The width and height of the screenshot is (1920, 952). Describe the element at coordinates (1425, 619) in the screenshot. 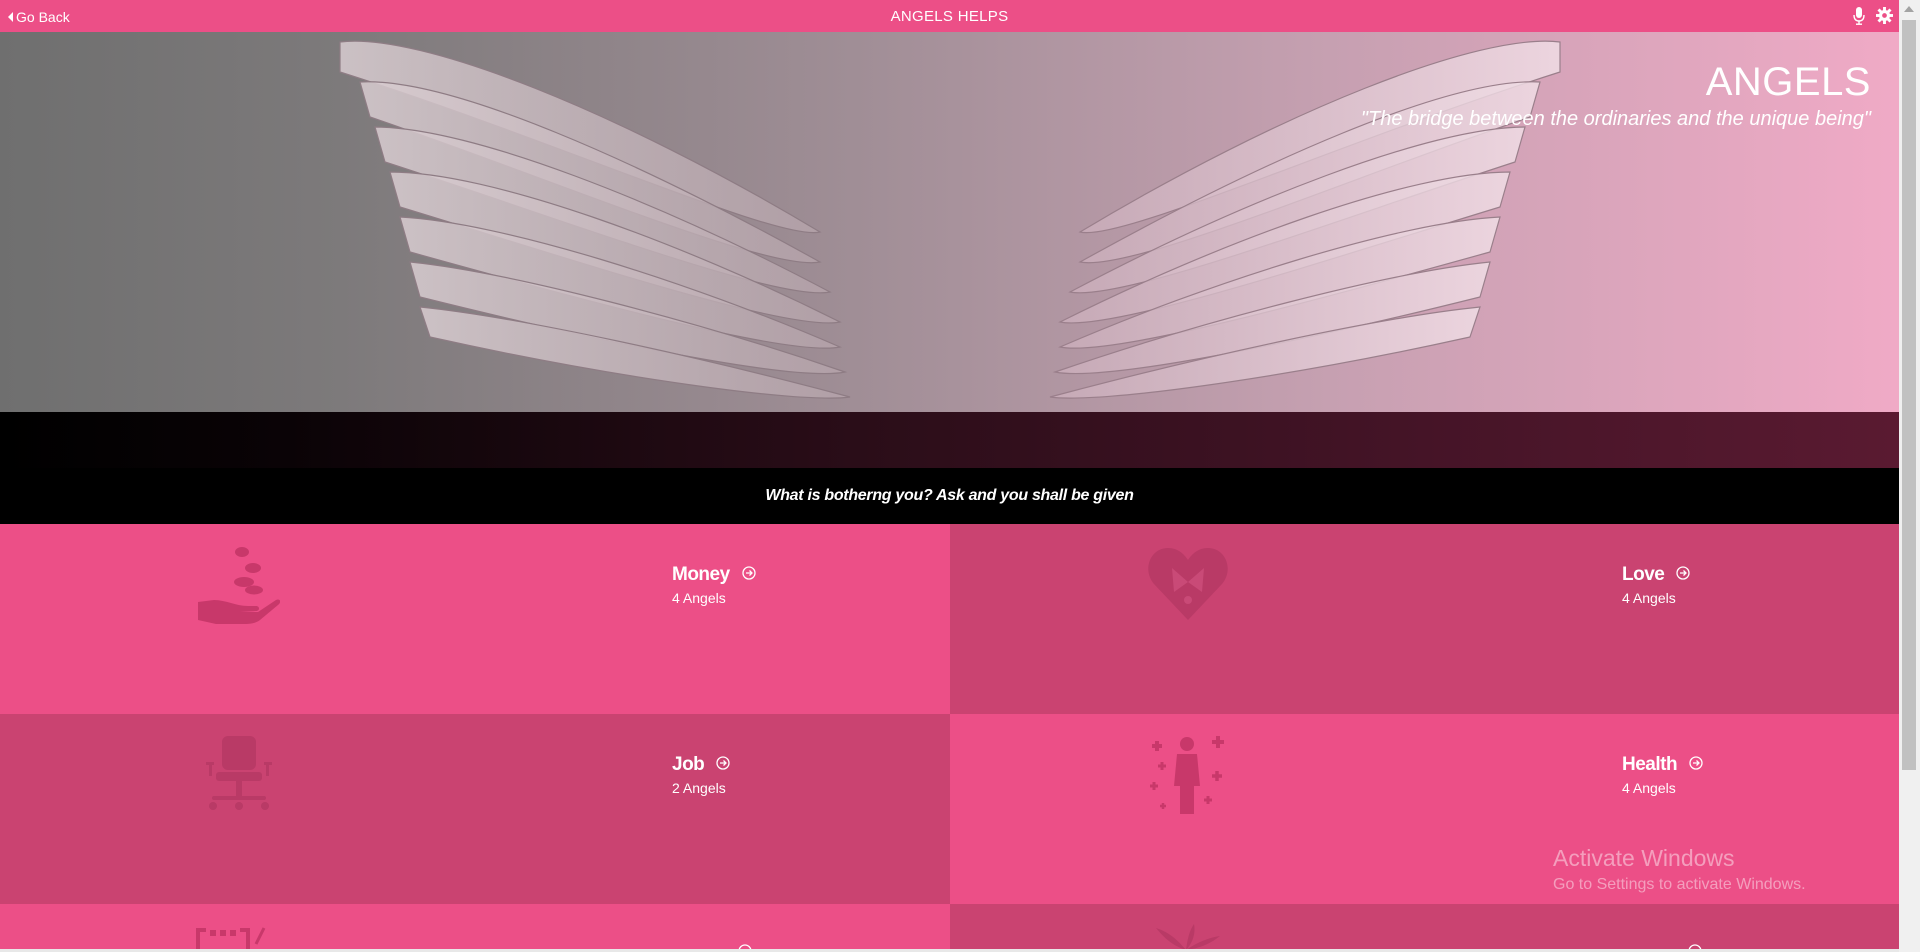

I see `category-tile-love: Love 4 Angels` at that location.